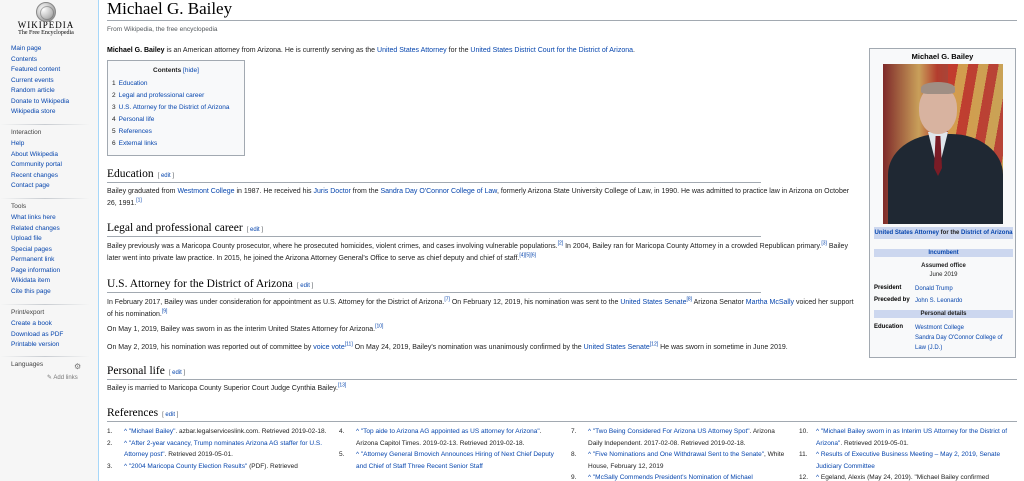 The width and height of the screenshot is (1024, 481). I want to click on link-office-district: District of Arizona, so click(986, 233).